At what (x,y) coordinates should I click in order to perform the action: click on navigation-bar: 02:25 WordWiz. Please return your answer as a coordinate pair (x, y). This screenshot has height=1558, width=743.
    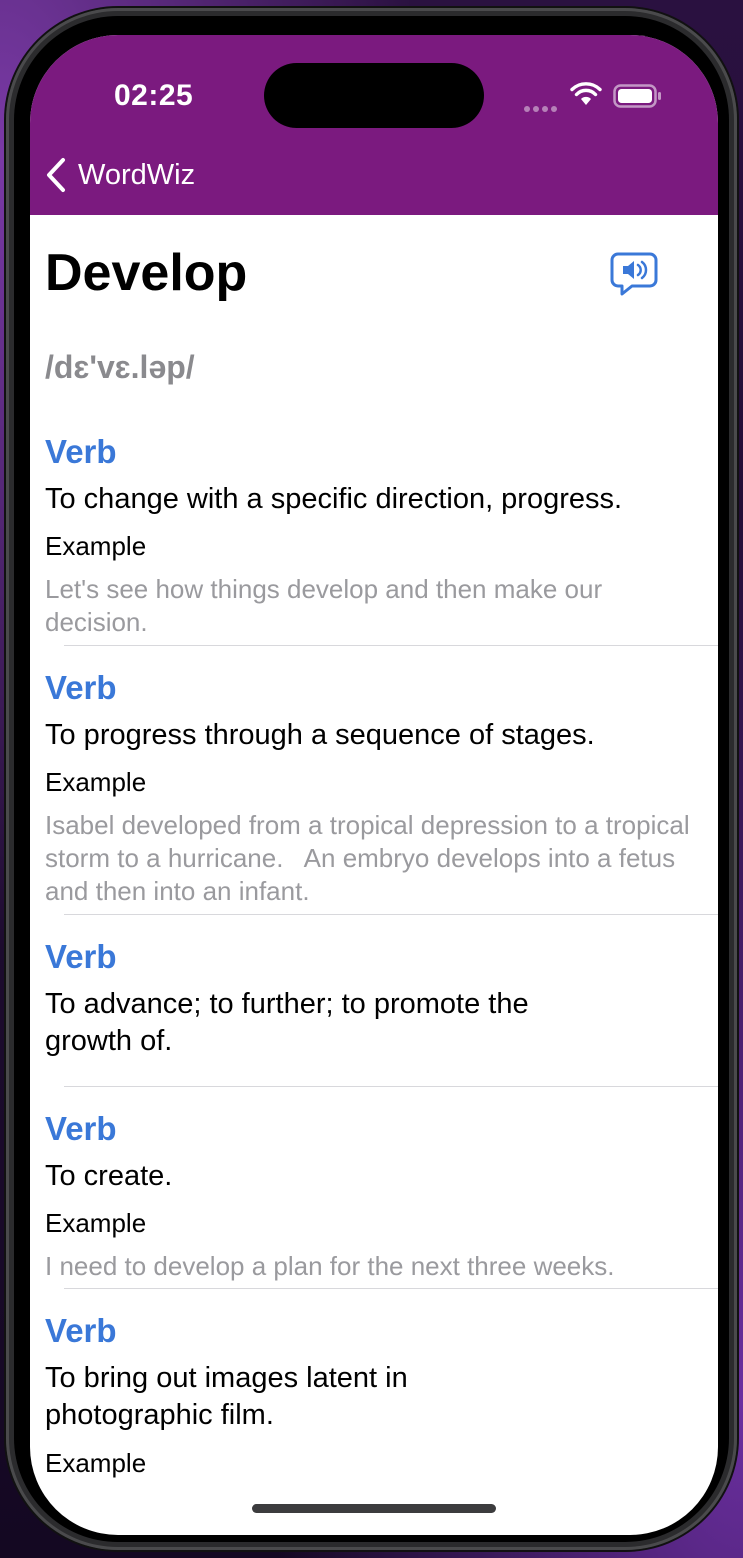
    Looking at the image, I should click on (374, 125).